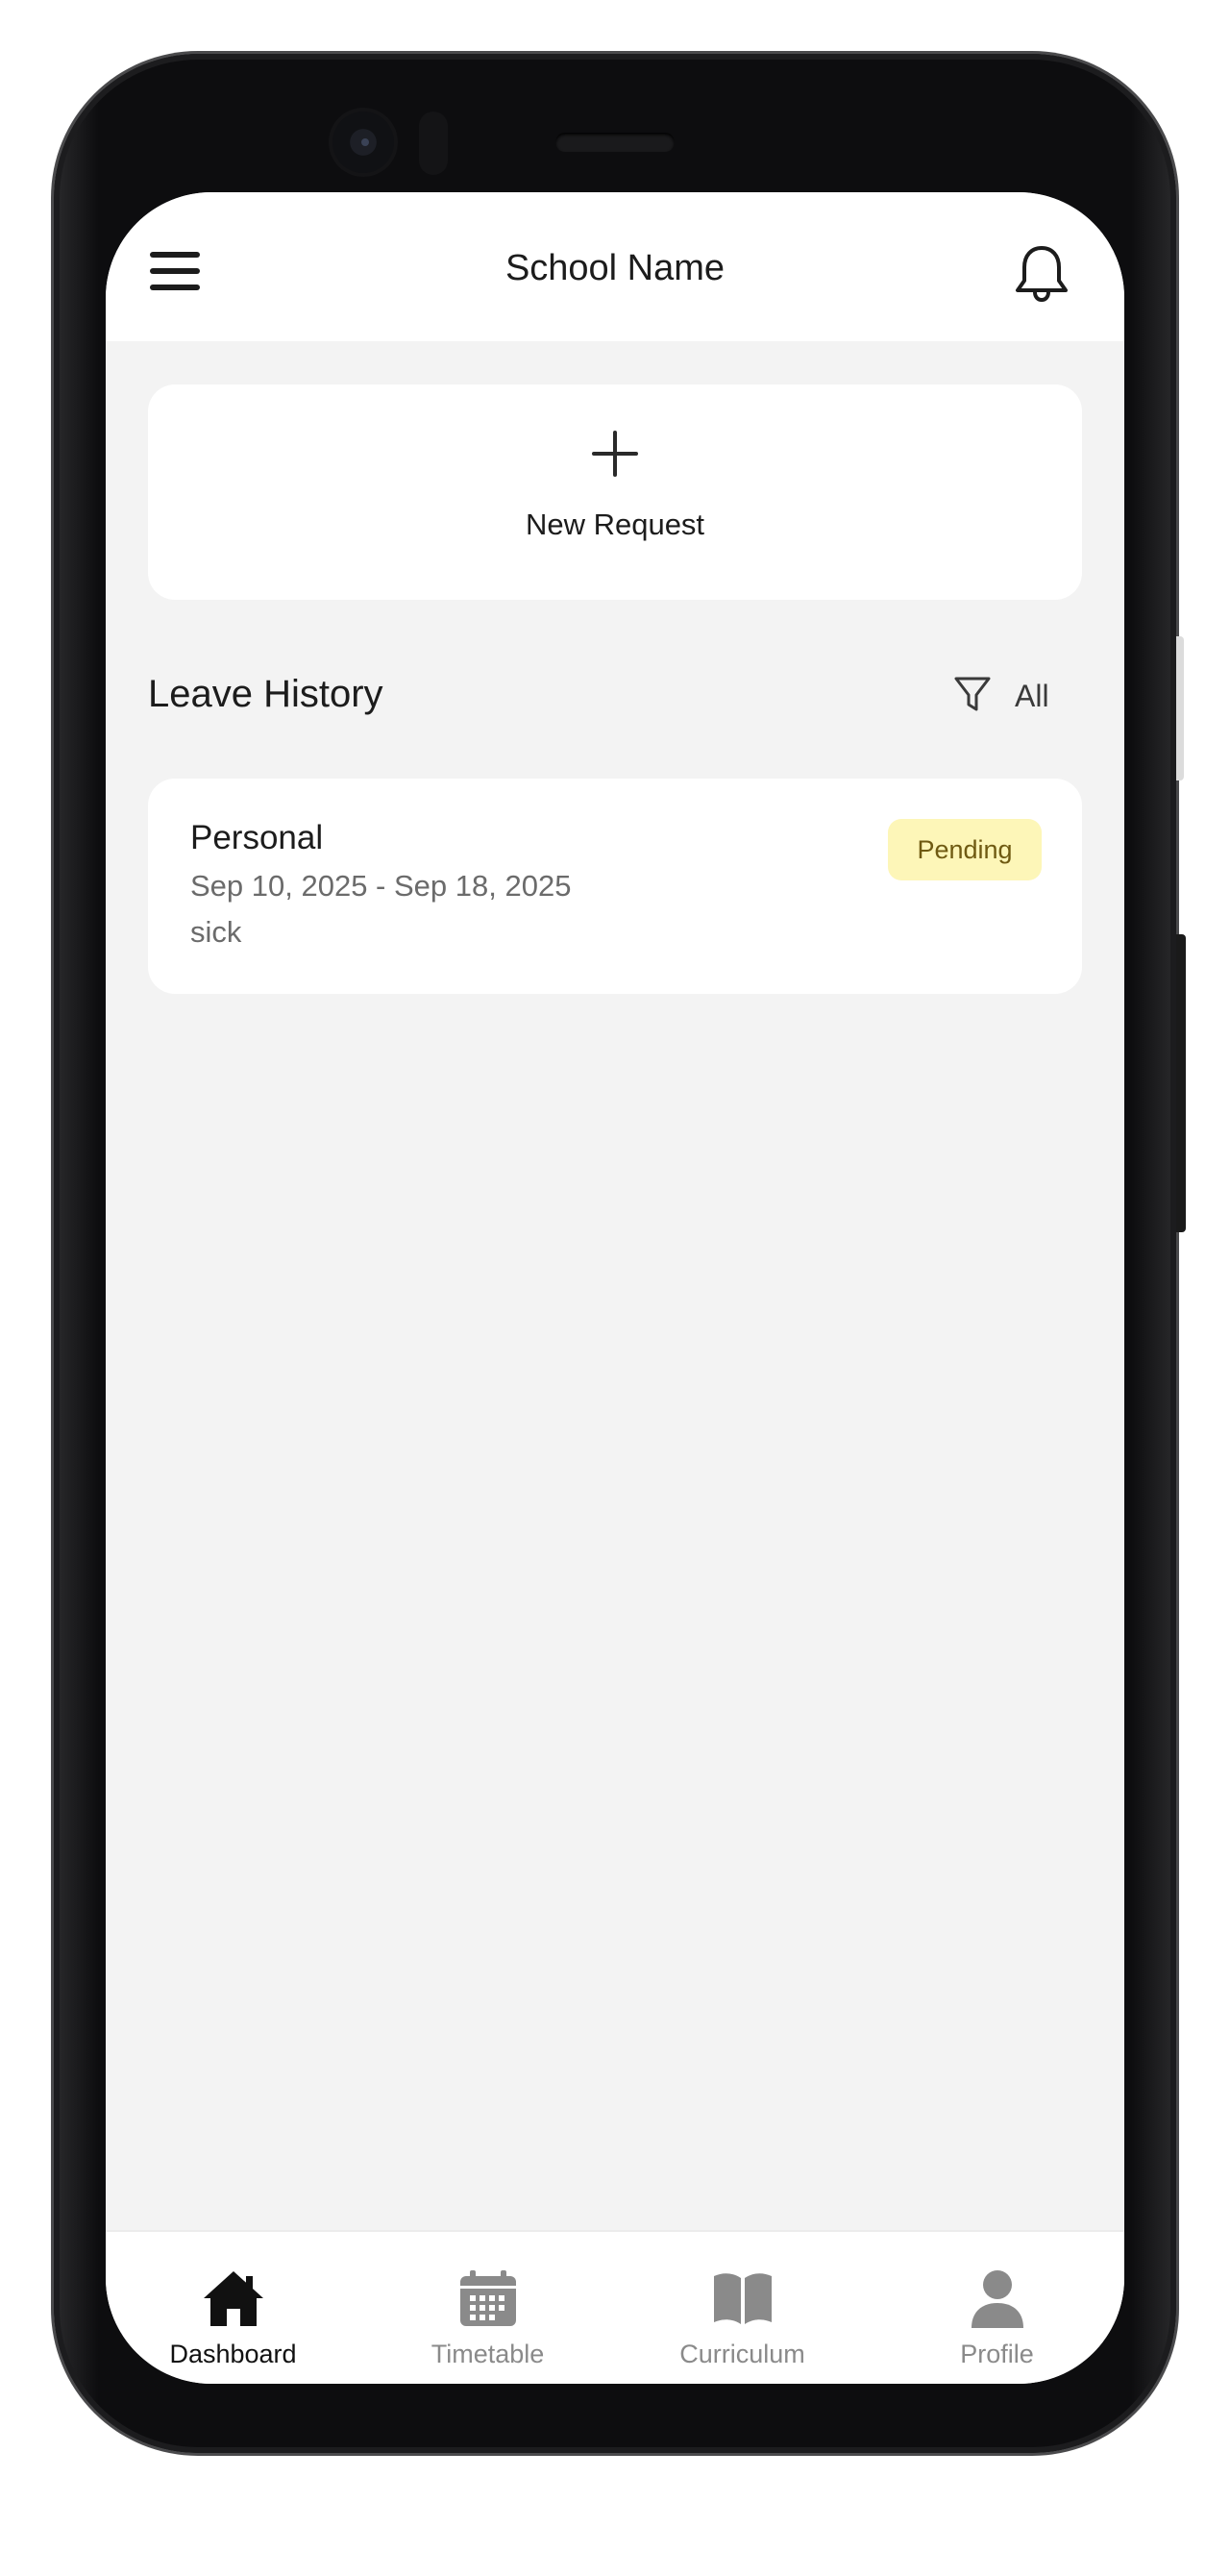 Image resolution: width=1230 pixels, height=2576 pixels. Describe the element at coordinates (973, 694) in the screenshot. I see `filter-icon` at that location.